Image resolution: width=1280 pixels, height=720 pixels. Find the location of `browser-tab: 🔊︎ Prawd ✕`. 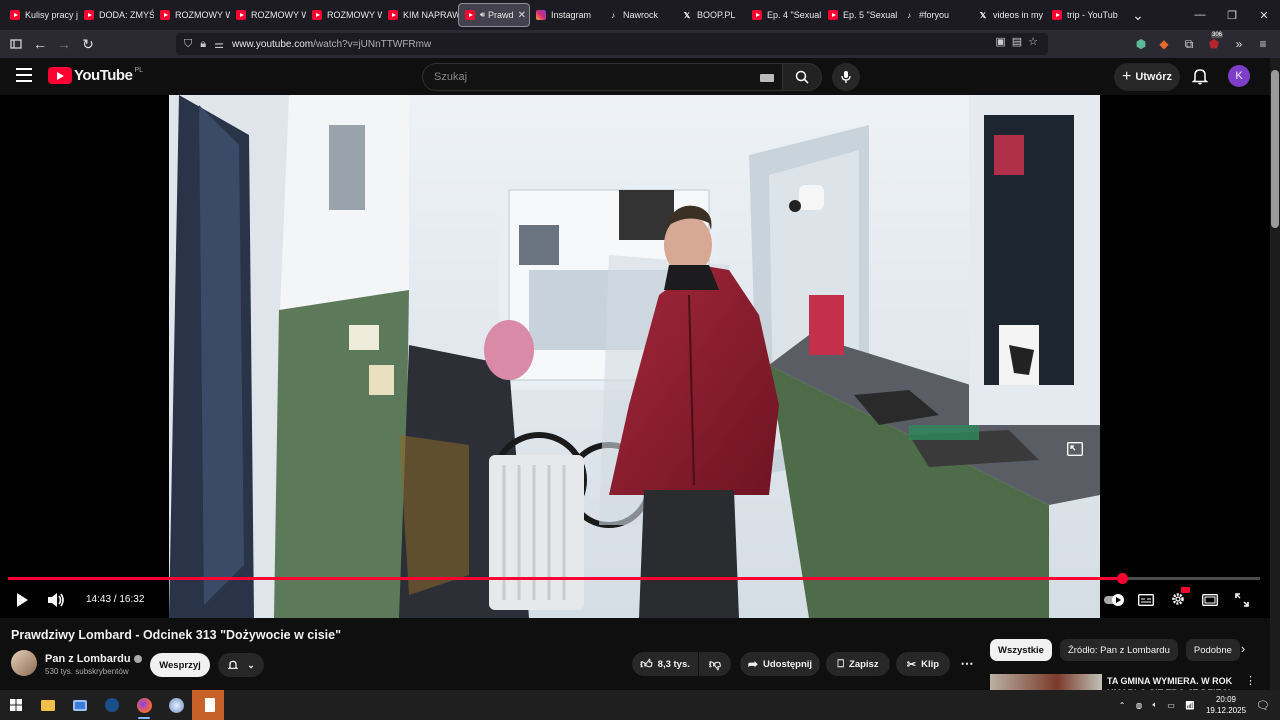

browser-tab: 🔊︎ Prawd ✕ is located at coordinates (494, 15).